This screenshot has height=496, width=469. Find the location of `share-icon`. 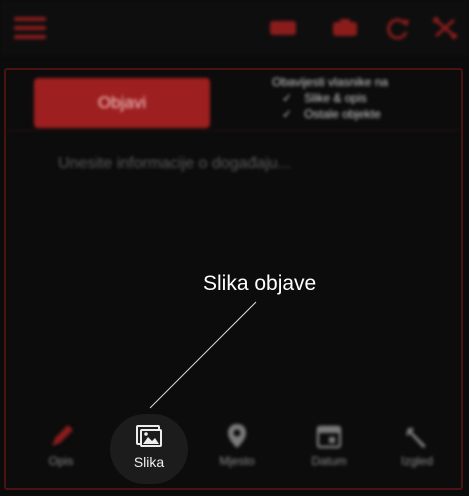

share-icon is located at coordinates (445, 28).